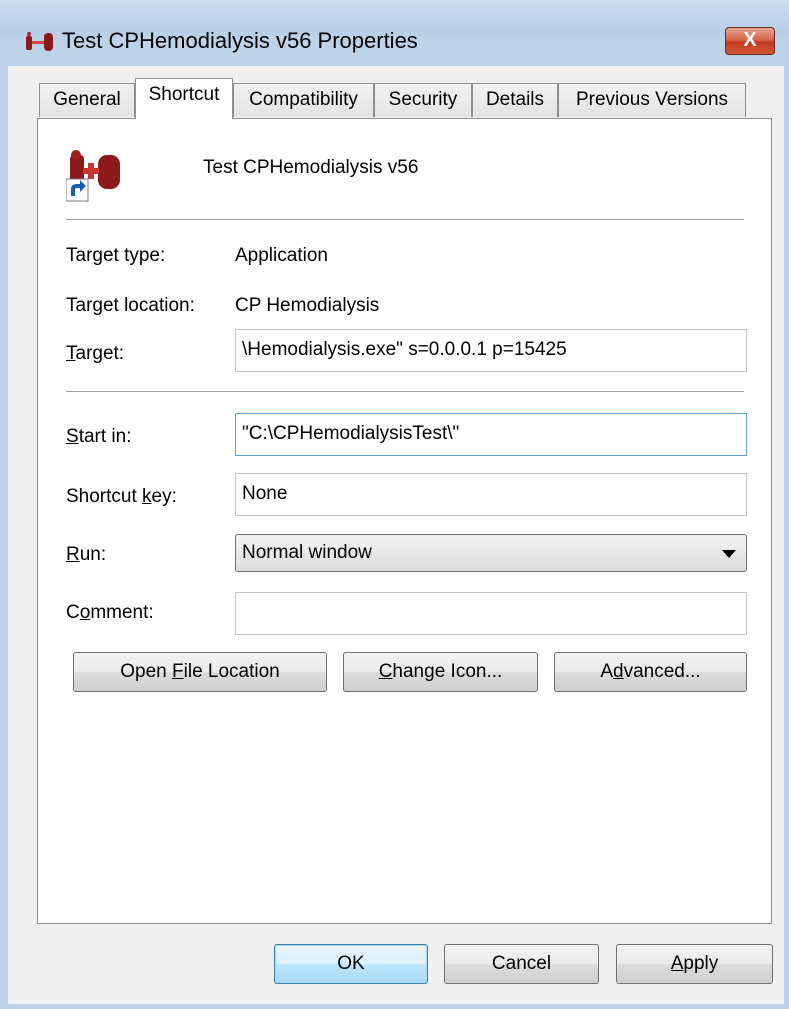 This screenshot has width=789, height=1009. What do you see at coordinates (130, 305) in the screenshot?
I see `target-location-label: Target location:` at bounding box center [130, 305].